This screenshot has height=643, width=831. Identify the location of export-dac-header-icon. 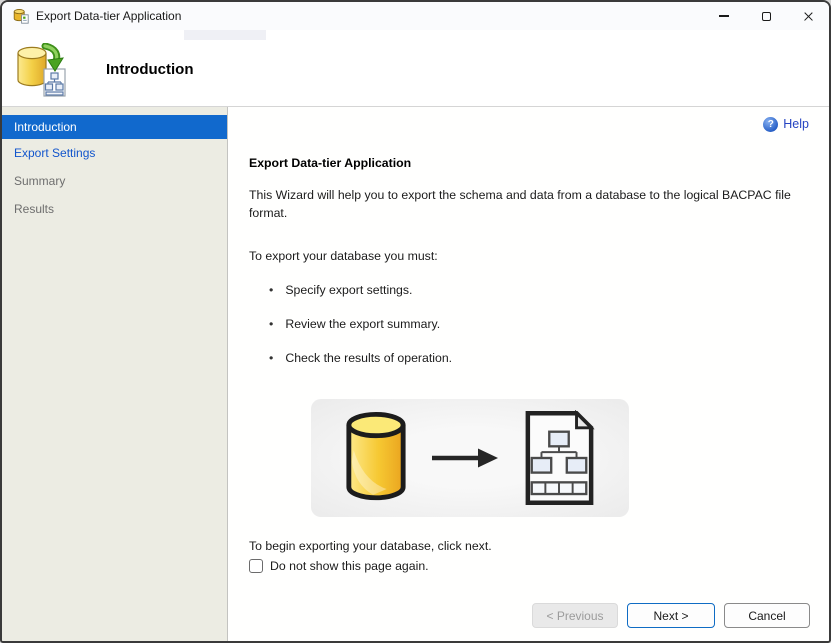
(41, 70).